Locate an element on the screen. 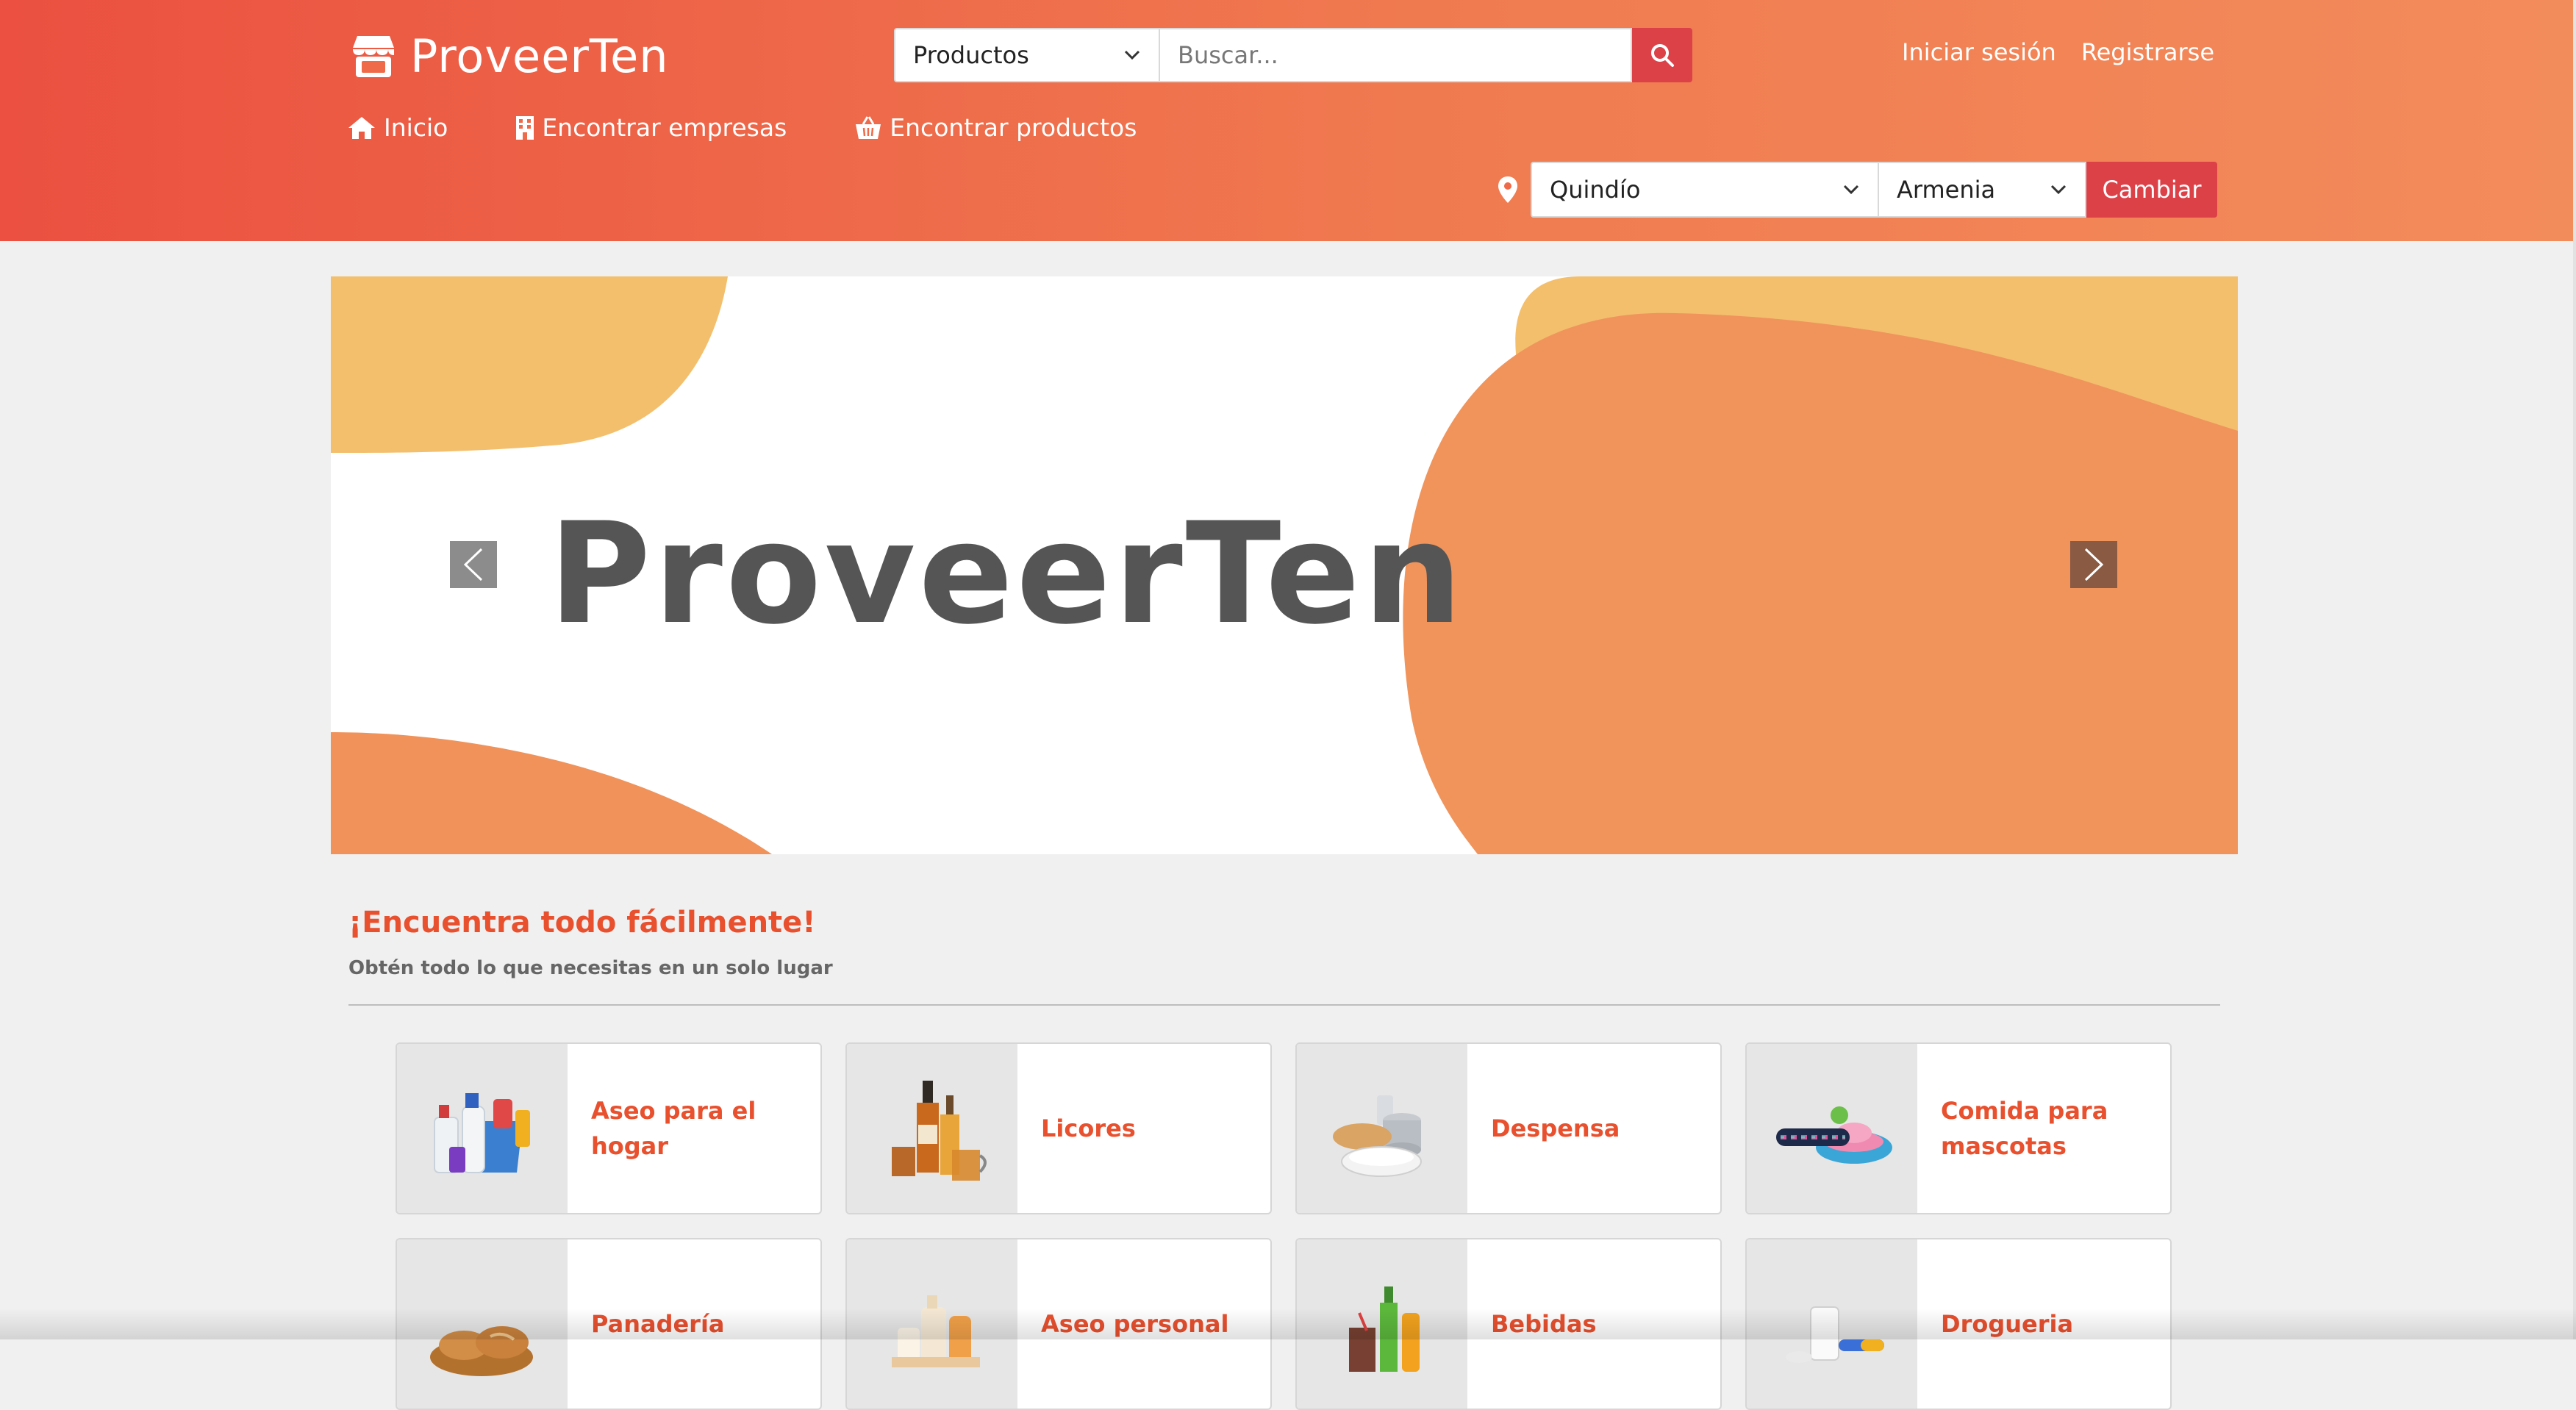  location-selector: Quindío Armenia Cambiar is located at coordinates (1857, 190).